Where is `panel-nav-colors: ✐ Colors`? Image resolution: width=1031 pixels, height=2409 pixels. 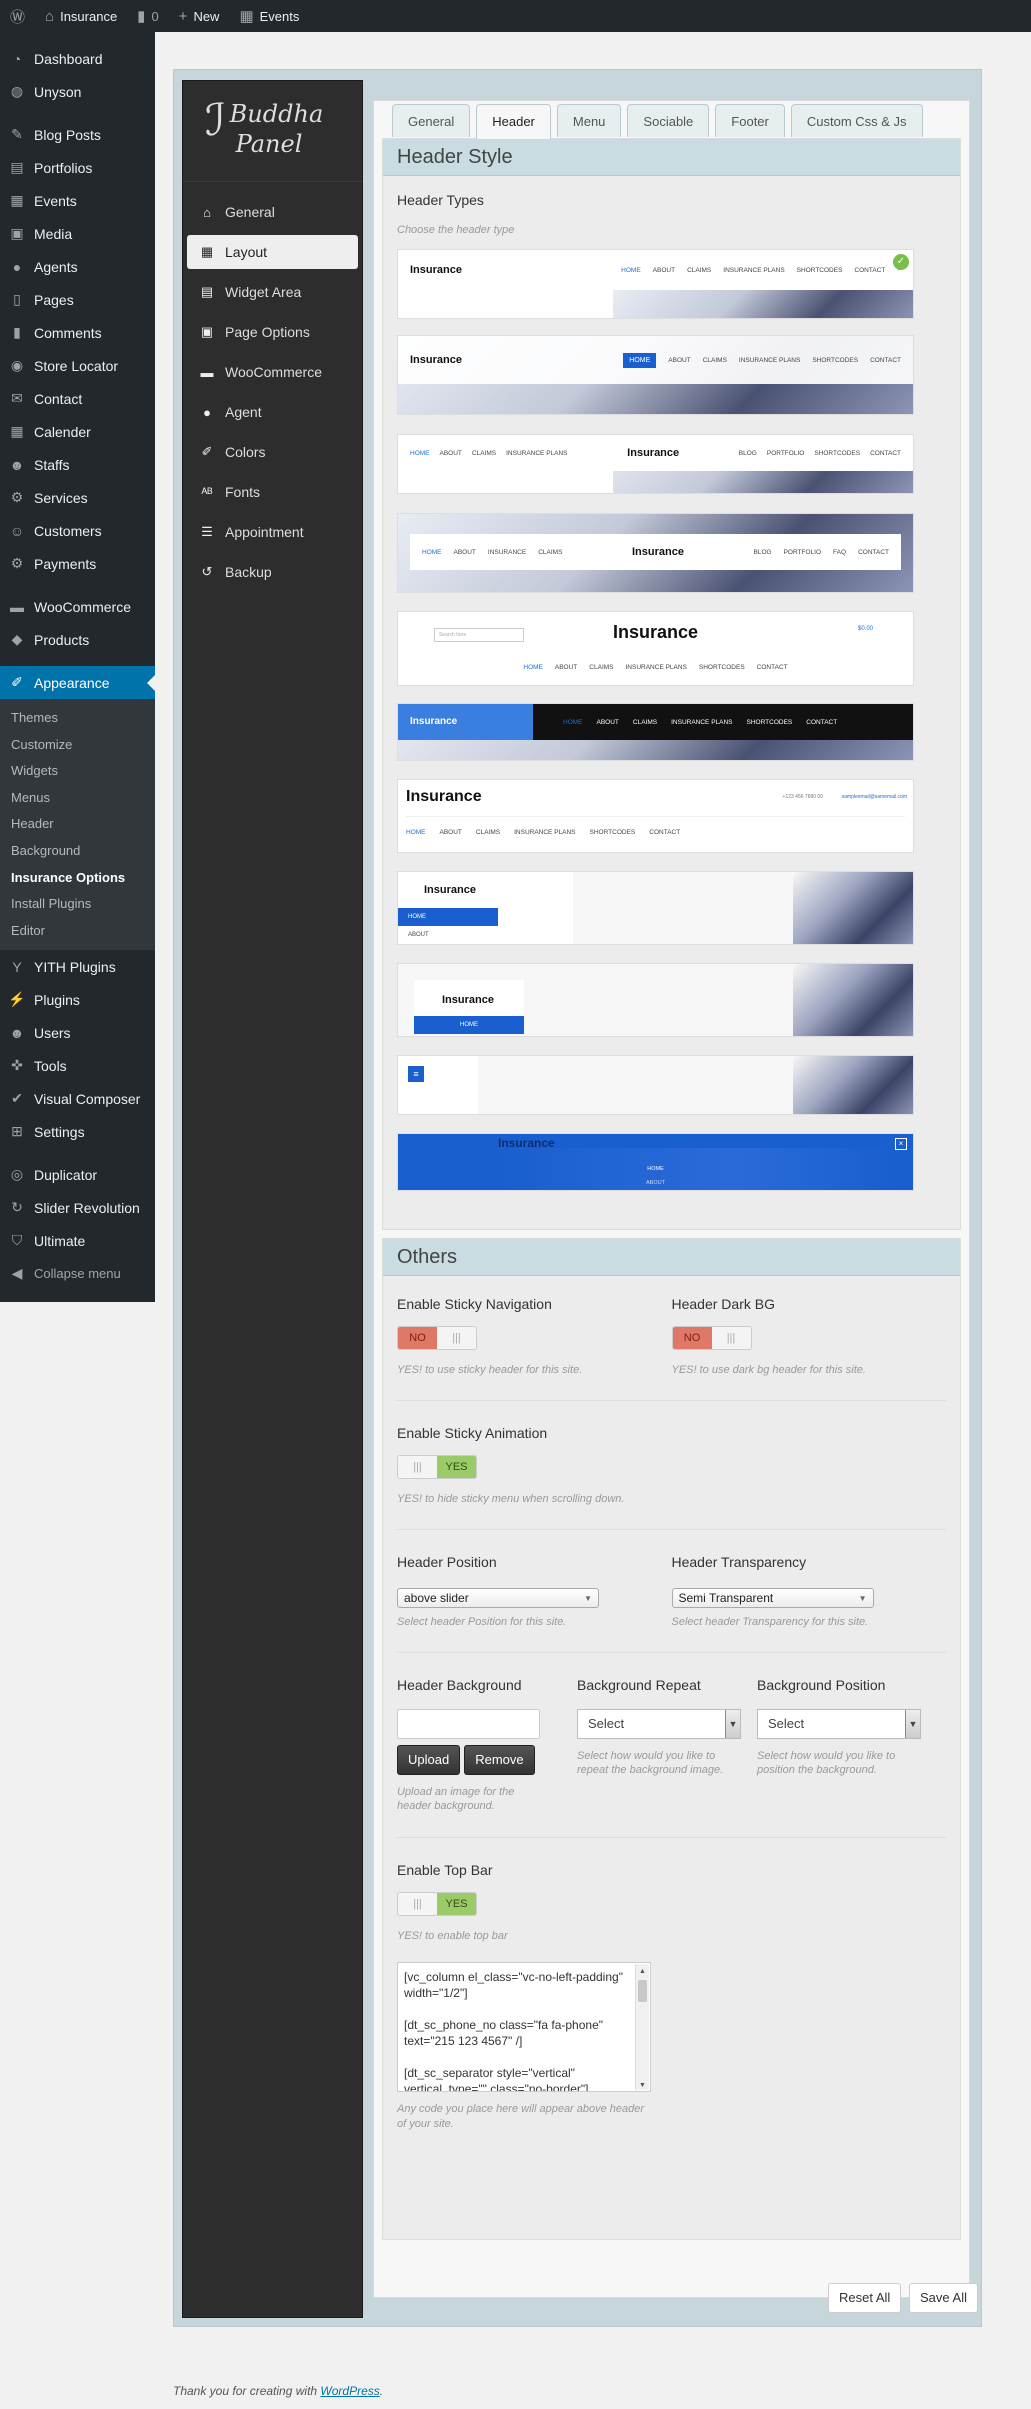
panel-nav-colors: ✐ Colors is located at coordinates (272, 452).